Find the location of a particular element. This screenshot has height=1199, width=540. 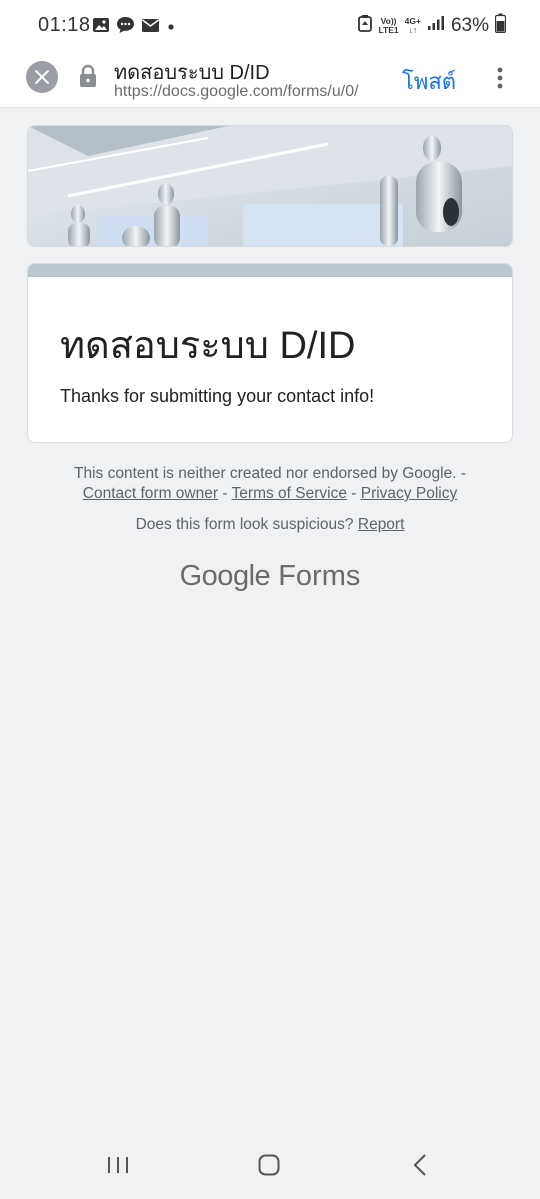

system-icons: Vo)) LTE1 4G+ ↓↑ 63% is located at coordinates (432, 26).